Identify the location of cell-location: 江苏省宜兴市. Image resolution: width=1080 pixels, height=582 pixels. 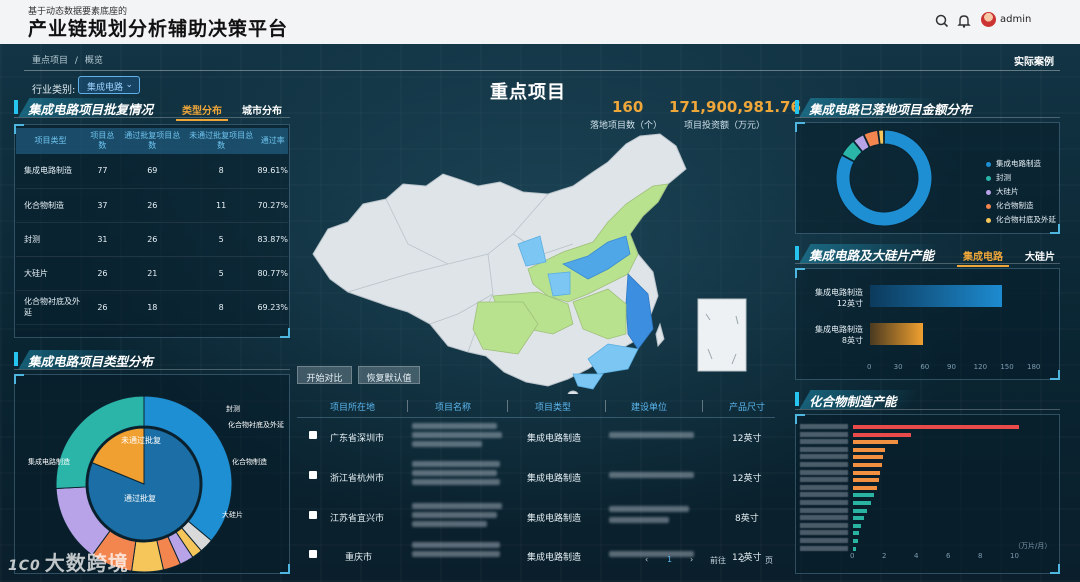
(357, 519).